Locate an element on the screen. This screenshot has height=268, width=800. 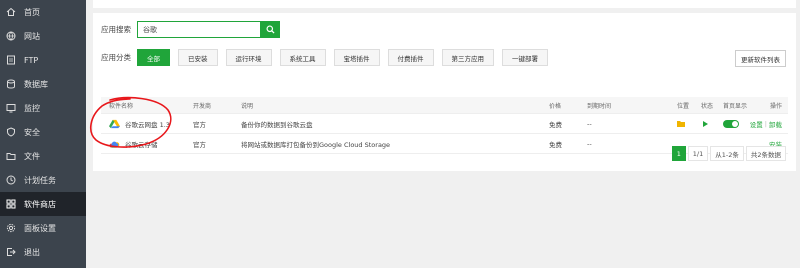
status-running is located at coordinates (704, 123).